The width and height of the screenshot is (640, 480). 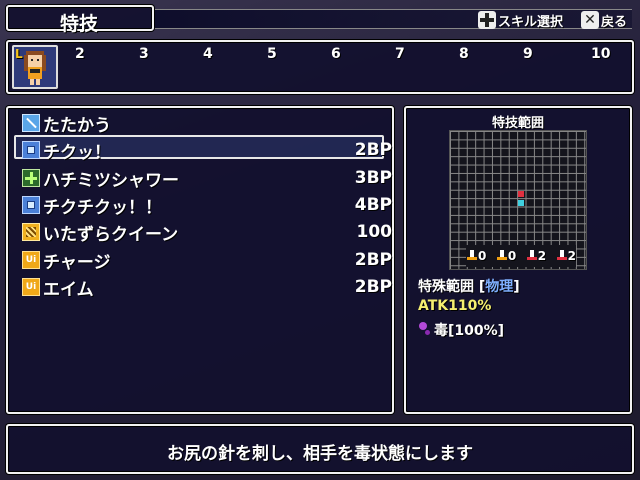 I want to click on page-title: 特技, so click(x=79, y=24).